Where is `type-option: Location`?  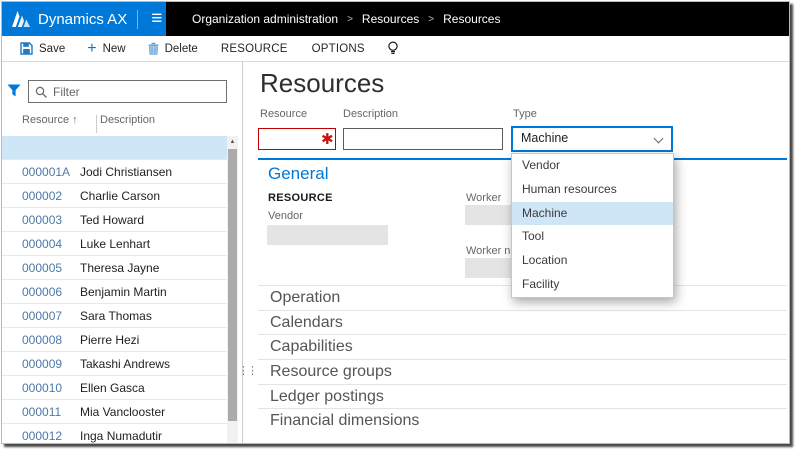
type-option: Location is located at coordinates (592, 261).